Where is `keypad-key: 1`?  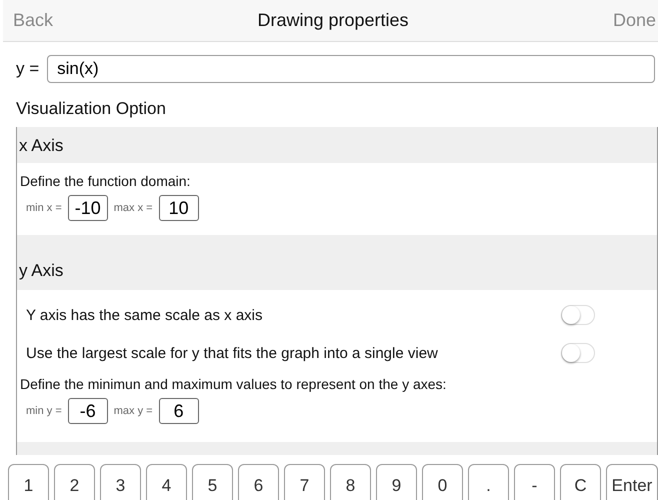 keypad-key: 1 is located at coordinates (28, 482).